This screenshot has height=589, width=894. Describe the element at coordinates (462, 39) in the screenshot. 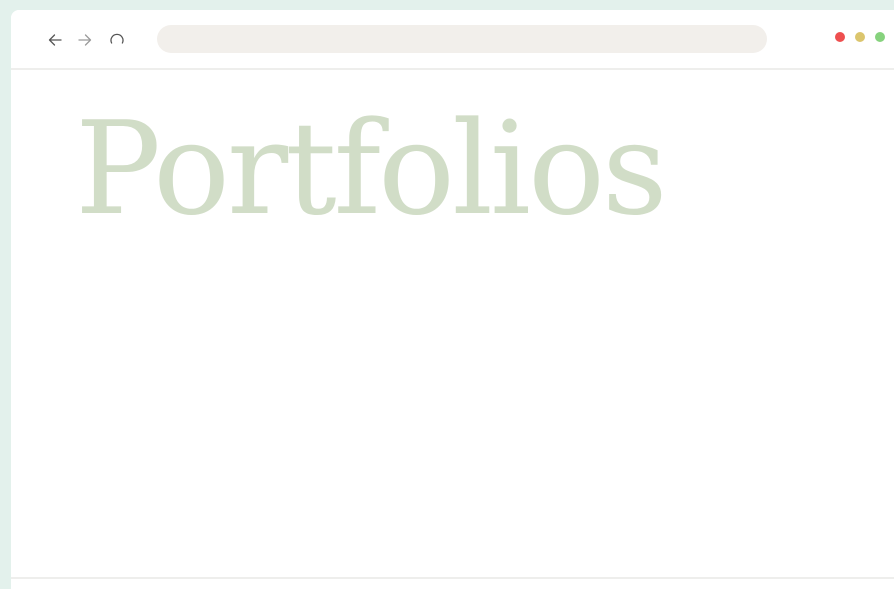

I see `address-bar` at that location.